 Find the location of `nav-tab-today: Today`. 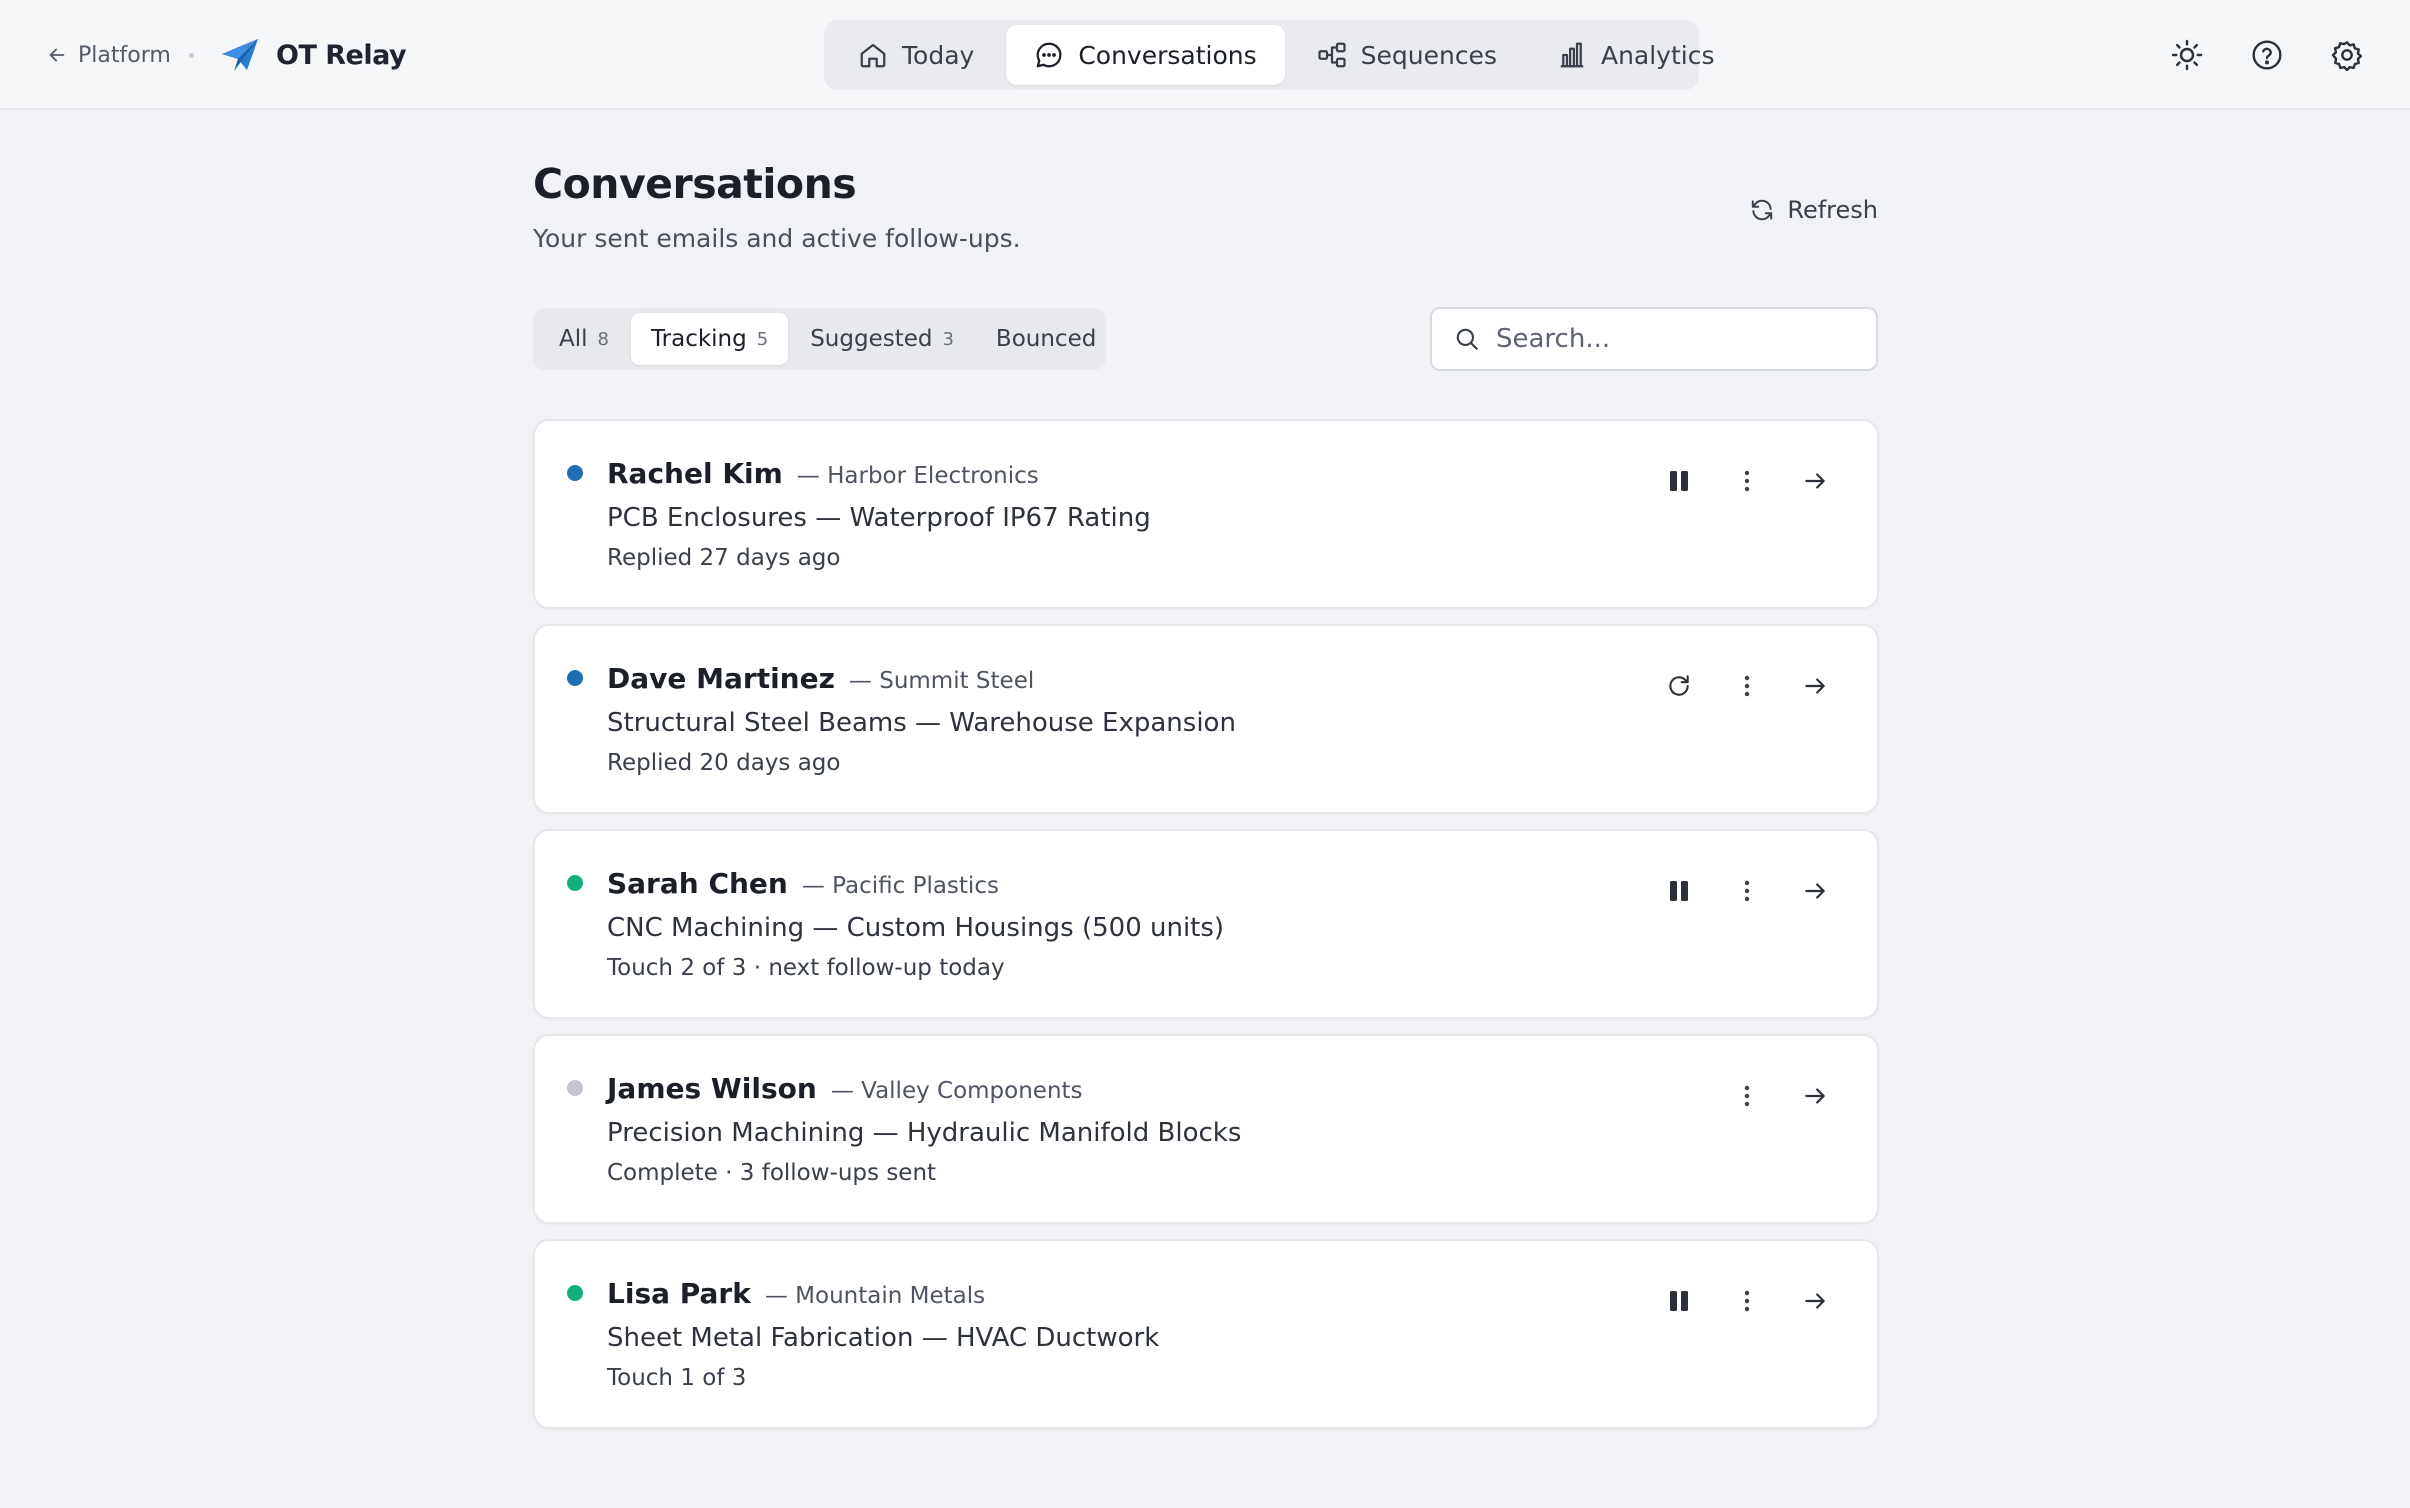

nav-tab-today: Today is located at coordinates (916, 55).